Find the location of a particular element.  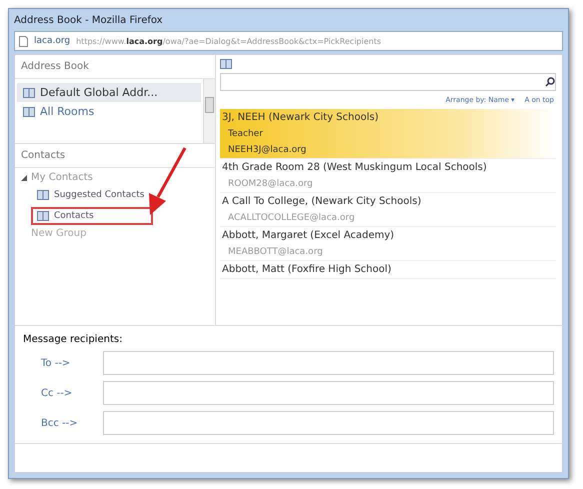

scrollbar is located at coordinates (209, 111).